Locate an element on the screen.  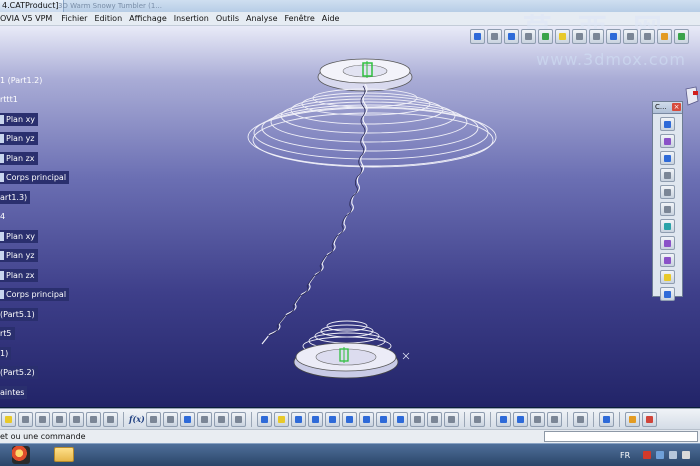
camera-icon is located at coordinates (528, 36).